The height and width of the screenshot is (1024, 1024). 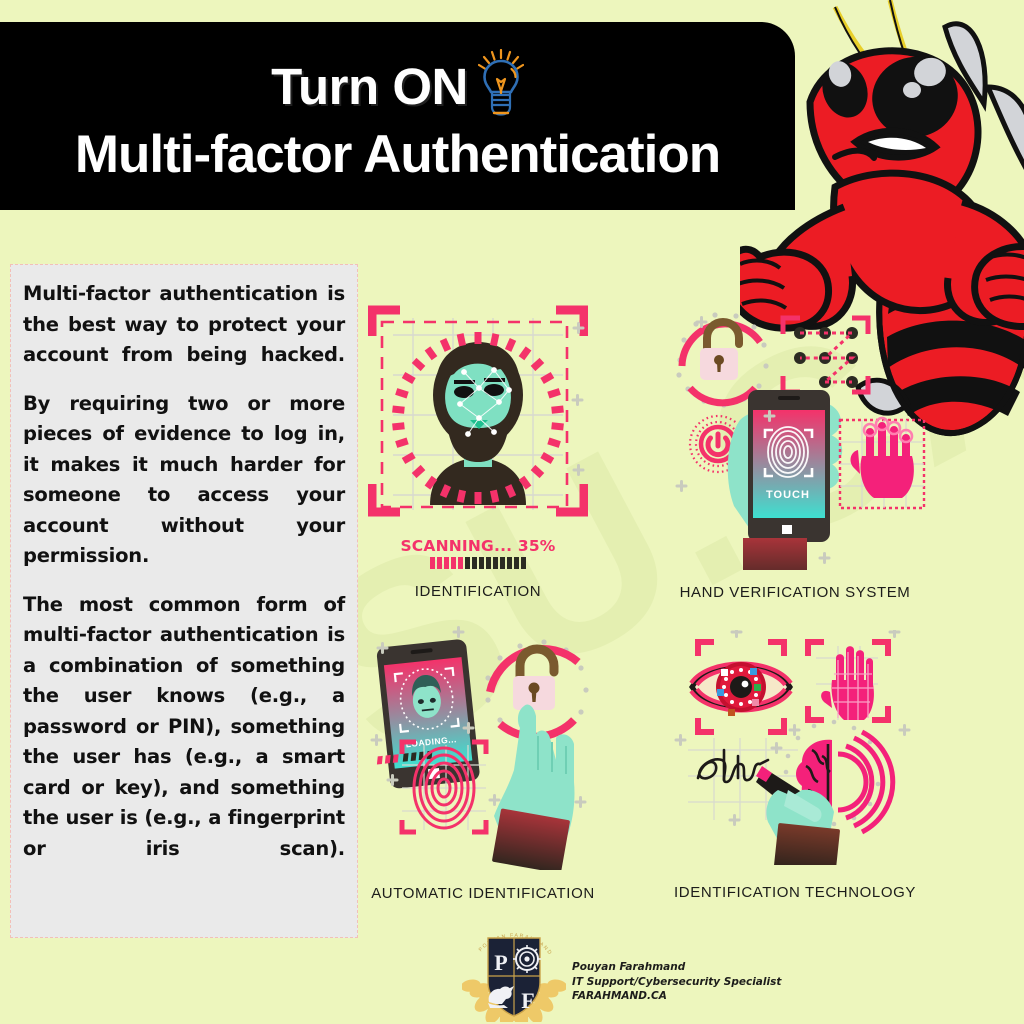 I want to click on footer-role: IT Support/Cybersecurity Specialist, so click(x=677, y=981).